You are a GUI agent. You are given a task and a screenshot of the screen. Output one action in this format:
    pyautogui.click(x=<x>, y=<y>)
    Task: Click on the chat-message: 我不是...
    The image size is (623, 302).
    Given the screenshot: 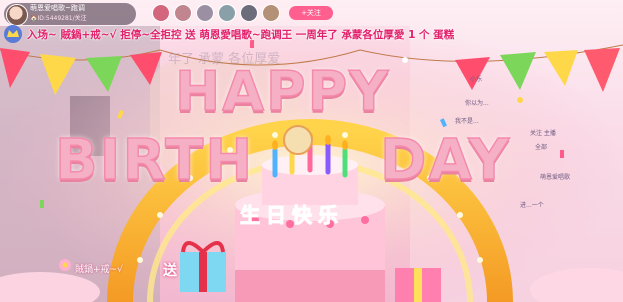 What is the action you would take?
    pyautogui.click(x=467, y=121)
    